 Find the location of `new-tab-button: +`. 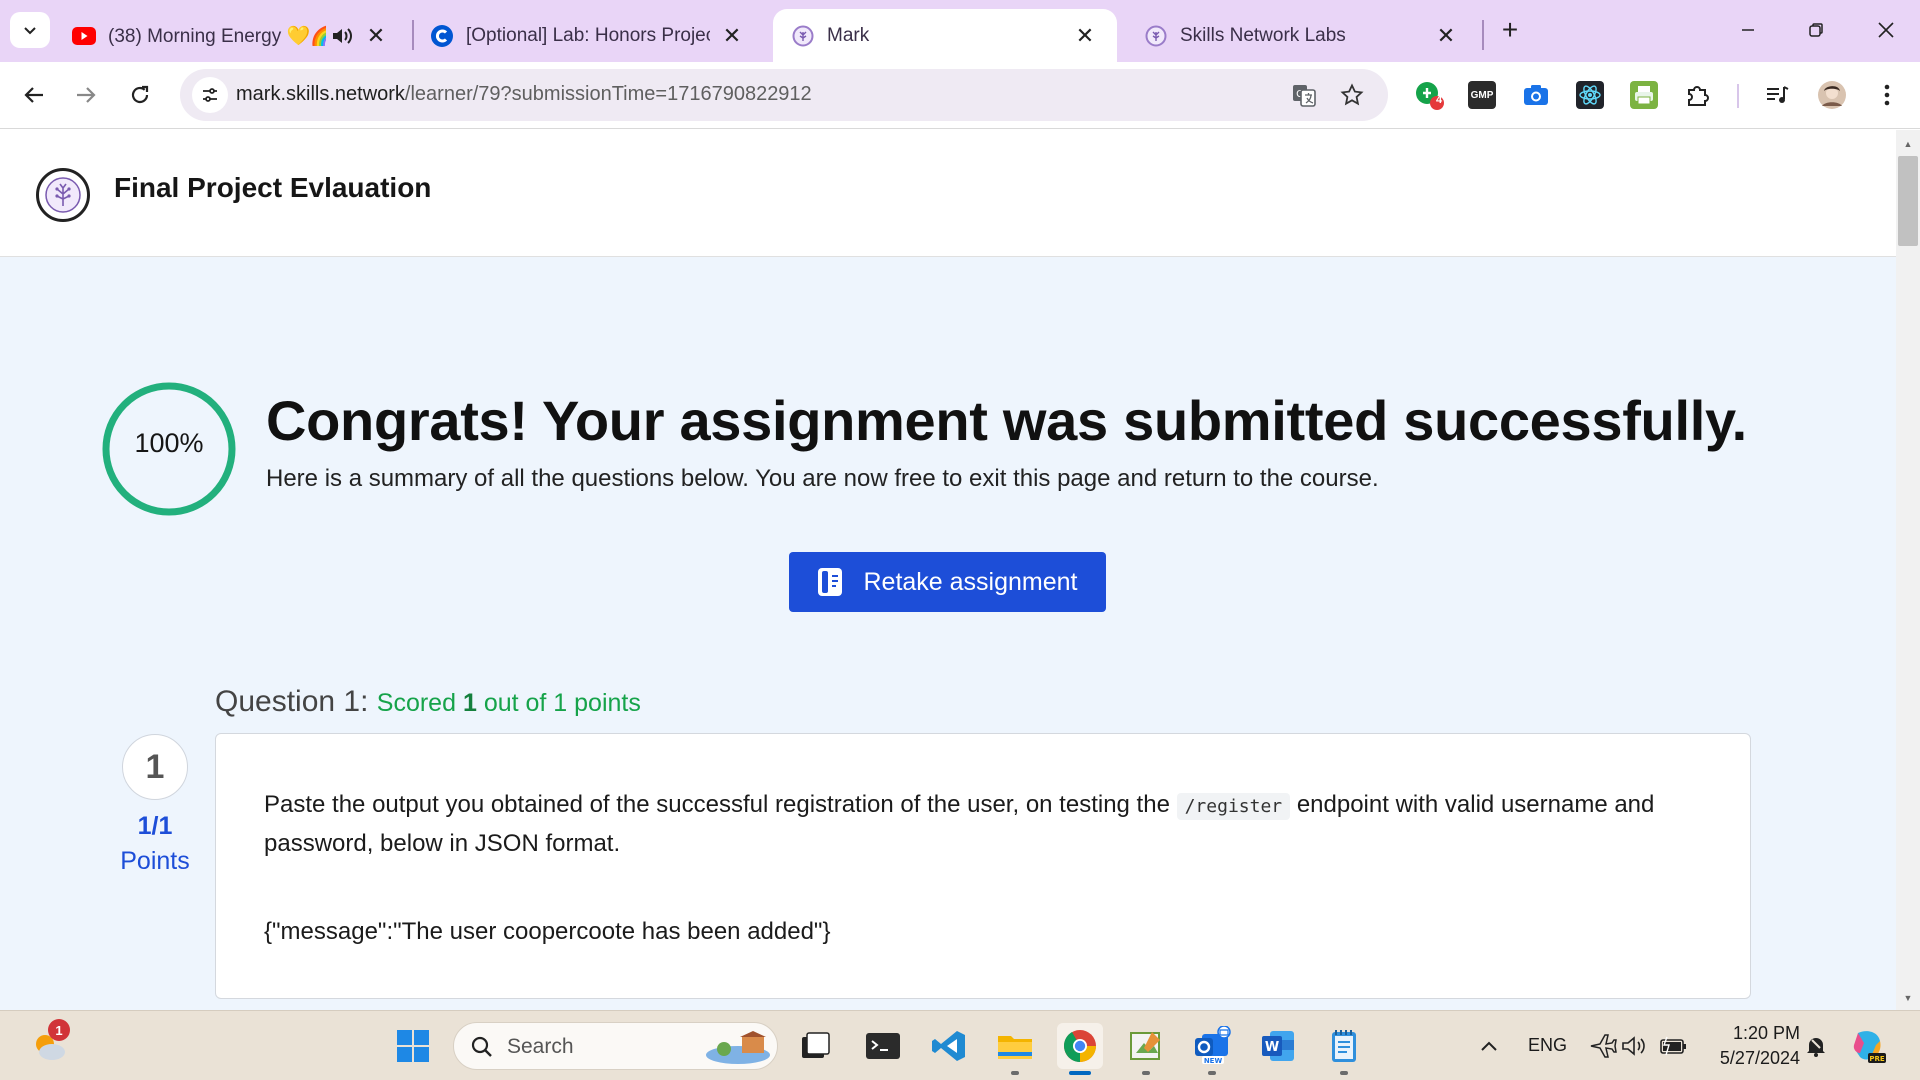

new-tab-button: + is located at coordinates (1510, 30).